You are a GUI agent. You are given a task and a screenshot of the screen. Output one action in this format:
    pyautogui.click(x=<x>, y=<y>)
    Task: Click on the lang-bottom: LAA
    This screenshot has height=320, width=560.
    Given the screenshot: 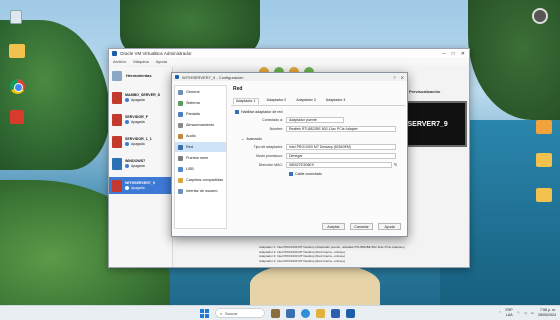 What is the action you would take?
    pyautogui.click(x=509, y=314)
    